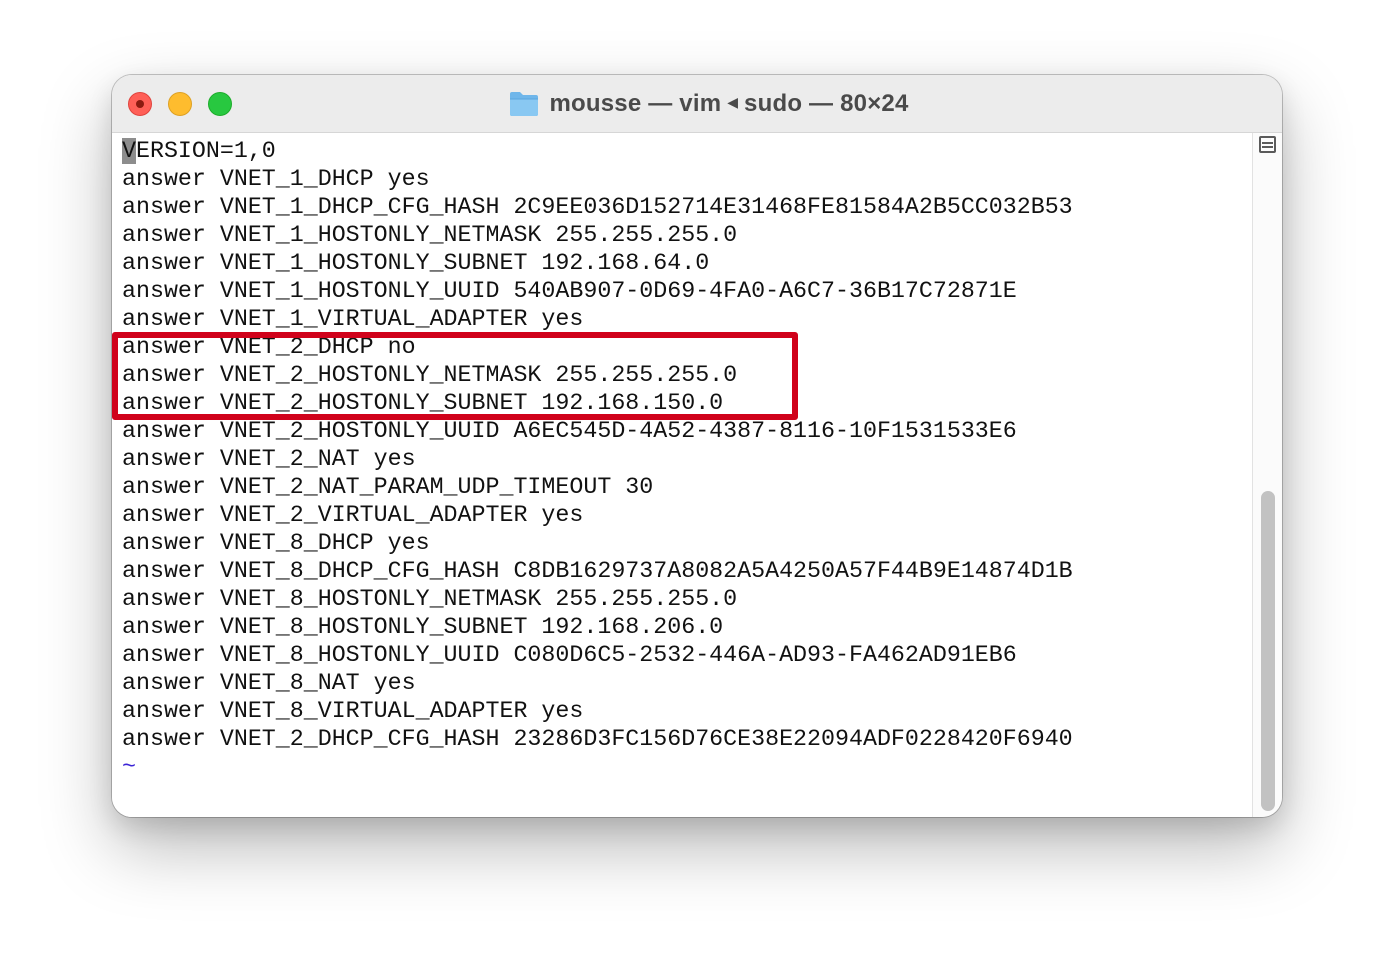 This screenshot has width=1394, height=966. Describe the element at coordinates (269, 683) in the screenshot. I see `terminal-line: answer VNET_8_NAT yes` at that location.